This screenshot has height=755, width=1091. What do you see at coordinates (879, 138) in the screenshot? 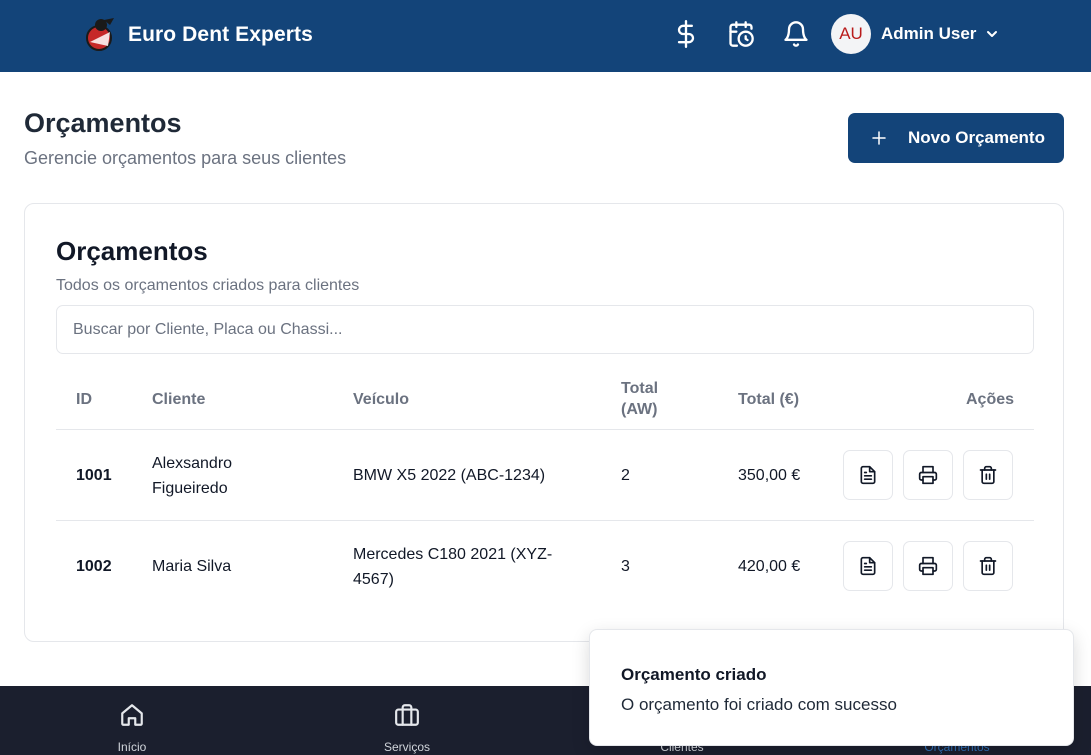
I see `plus-icon` at bounding box center [879, 138].